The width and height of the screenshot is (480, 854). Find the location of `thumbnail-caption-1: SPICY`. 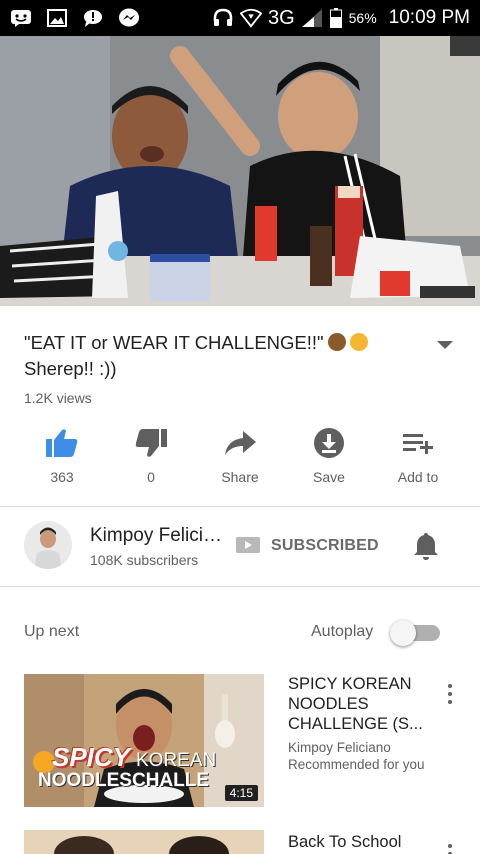

thumbnail-caption-1: SPICY is located at coordinates (91, 757).